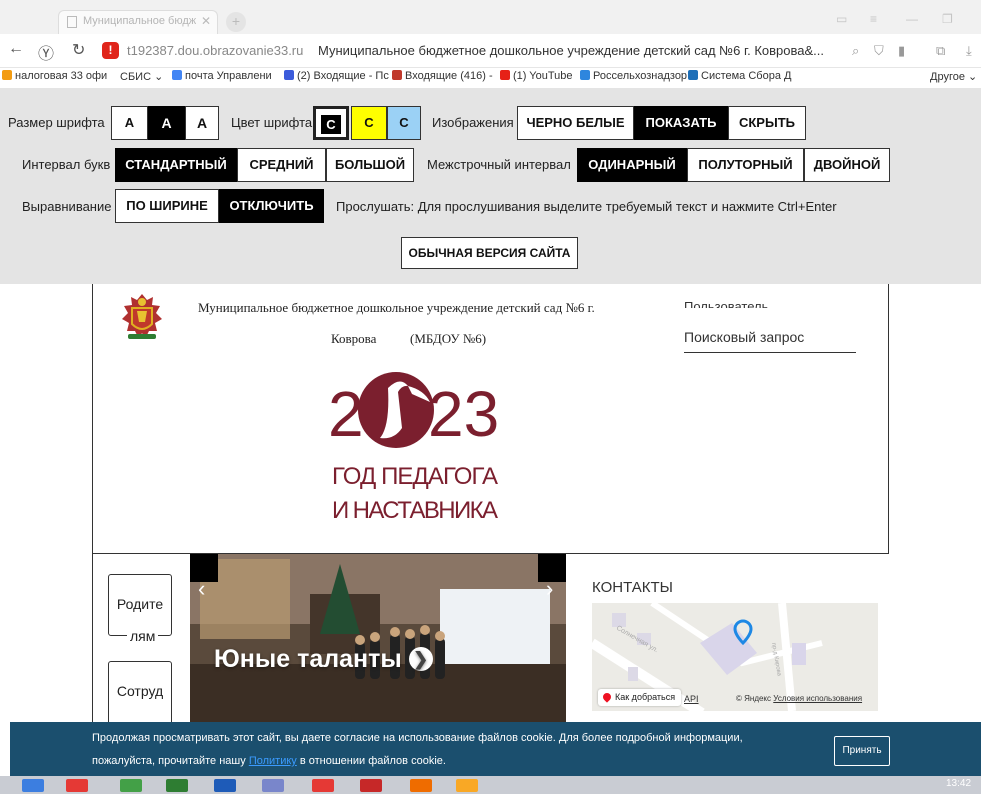  I want to click on browser-tab-bar: Муниципальное бюдж ✕ + ▭ ≡ — ❐, so click(490, 17).